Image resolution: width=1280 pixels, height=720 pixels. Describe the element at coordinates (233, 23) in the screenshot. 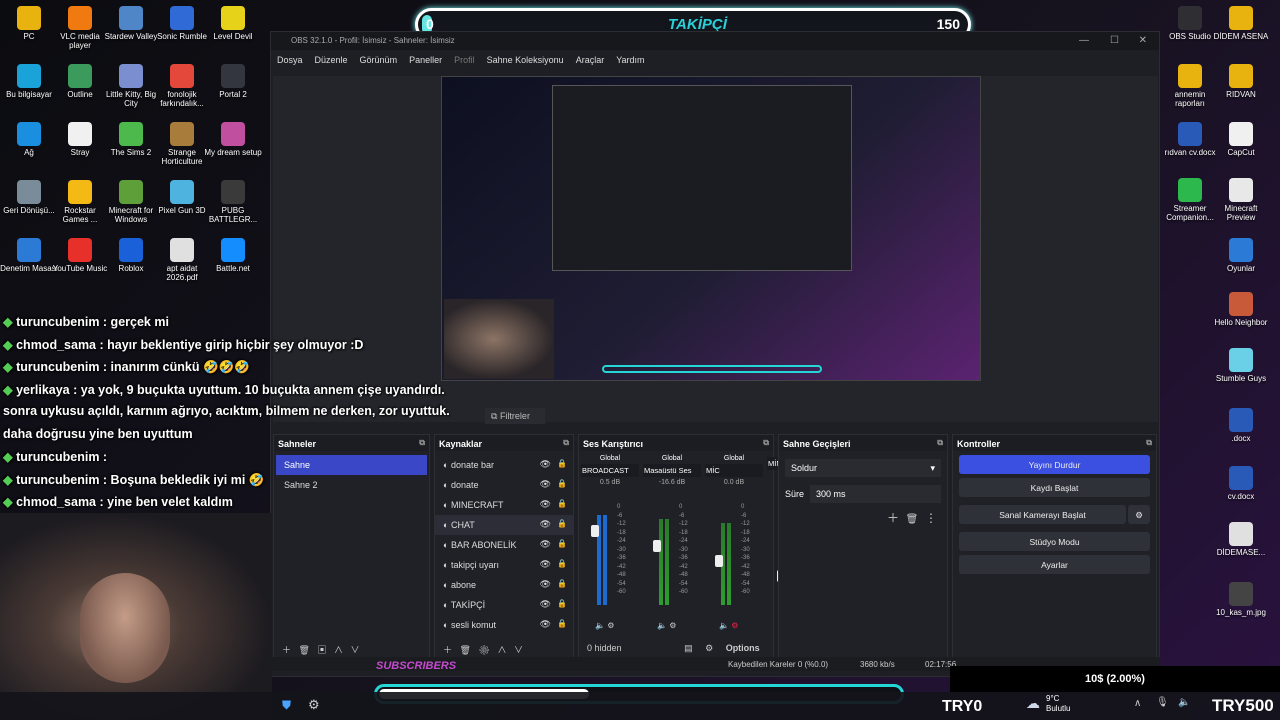

I see `desktop-icon: Level Devil` at that location.